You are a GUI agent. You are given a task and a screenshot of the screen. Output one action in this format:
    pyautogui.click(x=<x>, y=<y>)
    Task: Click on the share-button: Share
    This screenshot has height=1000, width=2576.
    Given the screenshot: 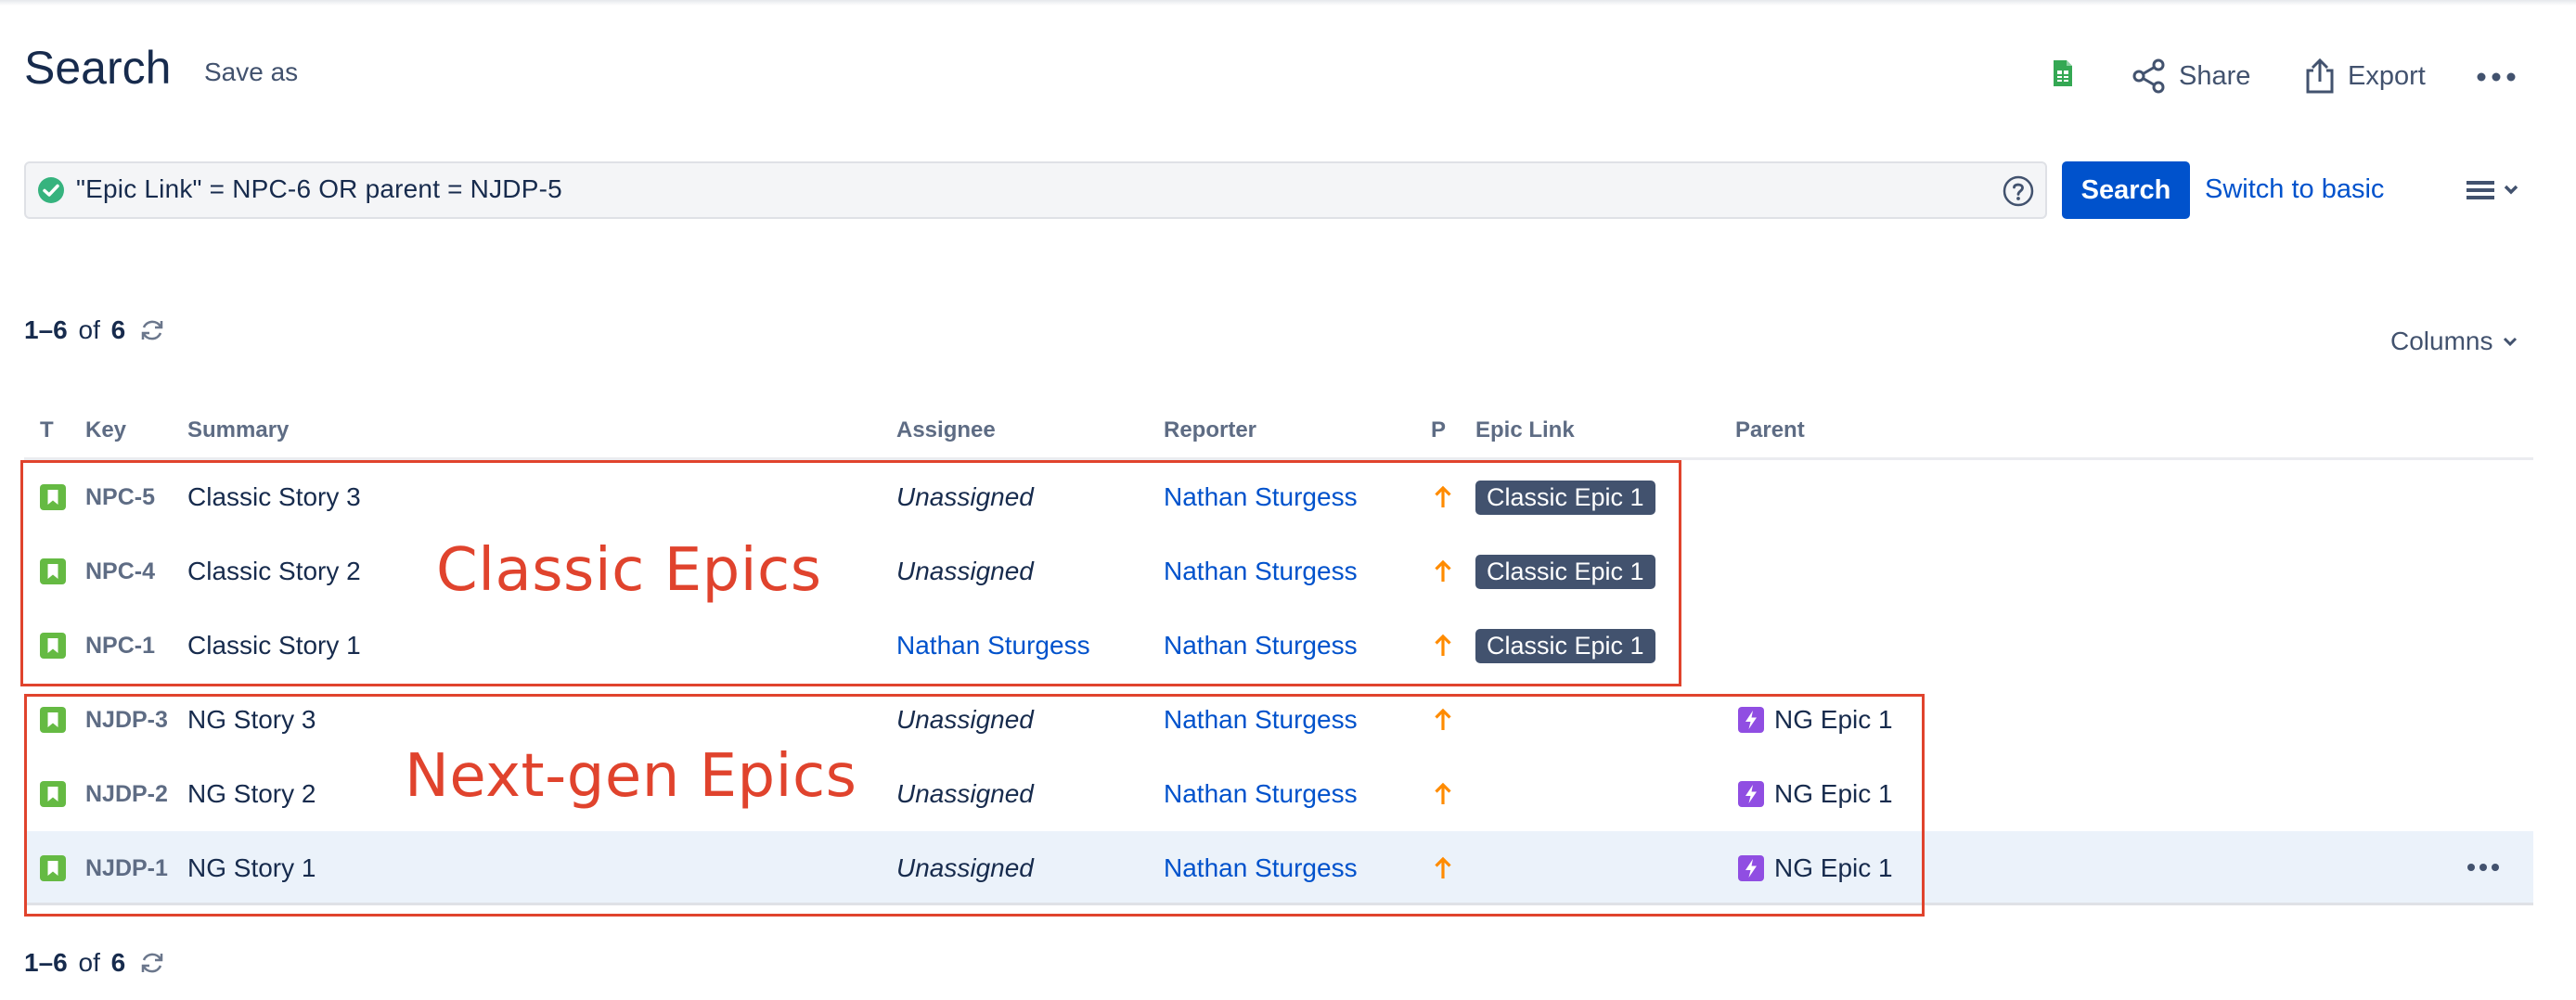 What is the action you would take?
    pyautogui.click(x=2190, y=76)
    